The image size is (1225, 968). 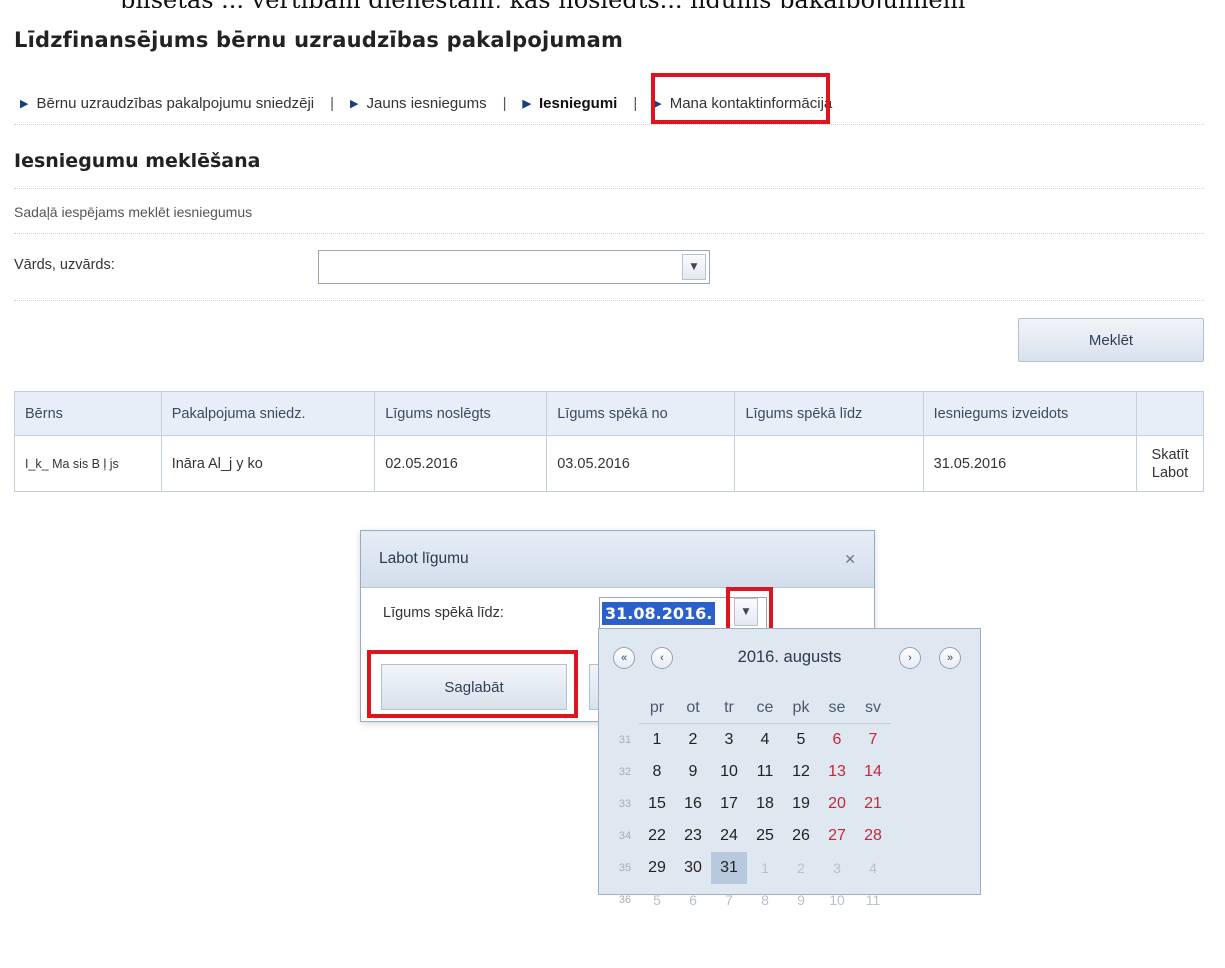 I want to click on weekday-header: pr, so click(x=657, y=708).